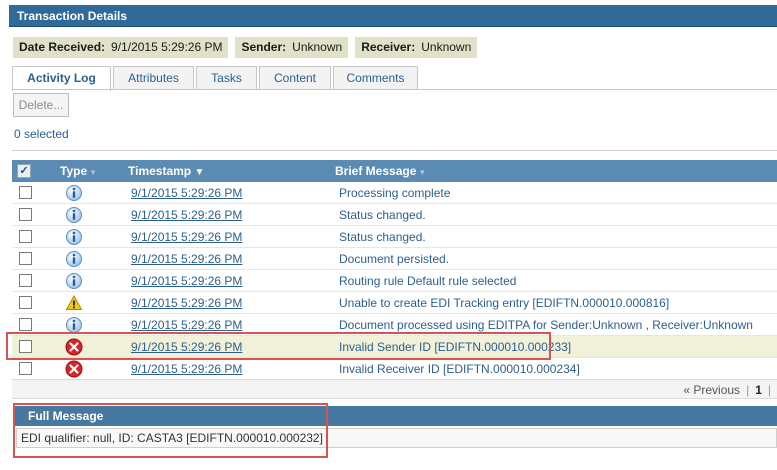 This screenshot has height=470, width=777. I want to click on highlight-box-selected-row, so click(278, 346).